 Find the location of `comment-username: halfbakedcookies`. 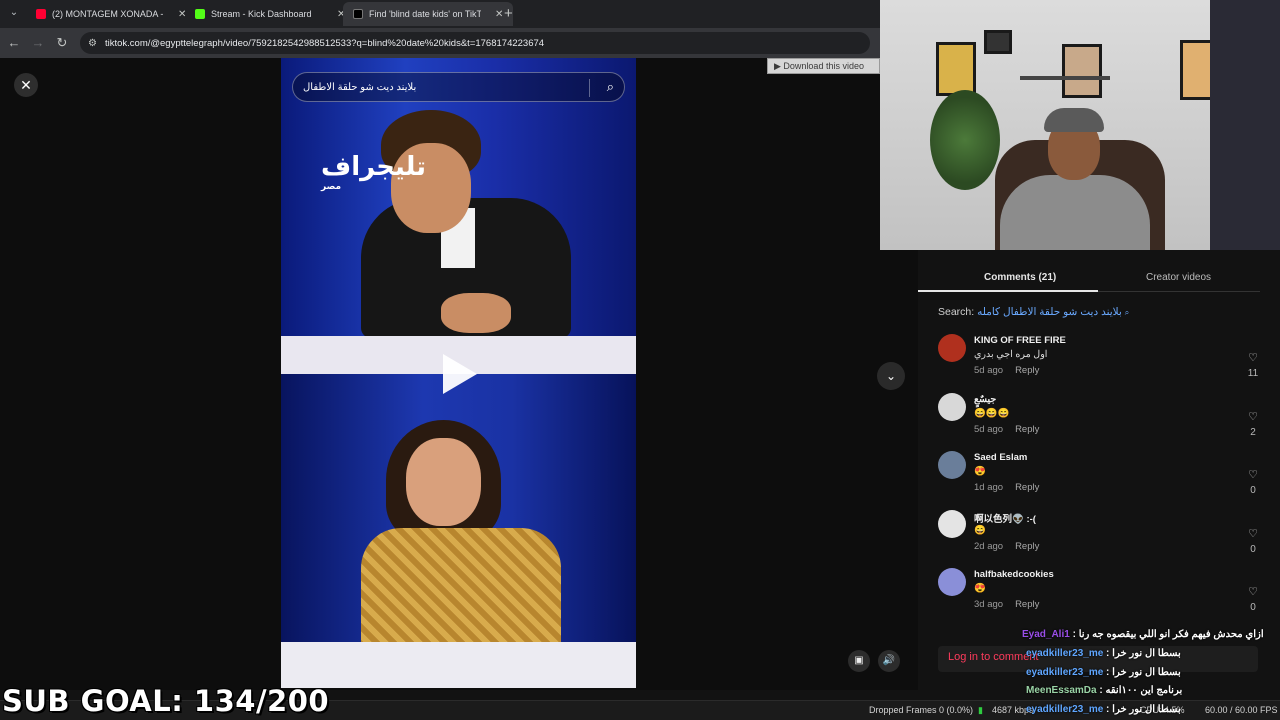

comment-username: halfbakedcookies is located at coordinates (1014, 574).